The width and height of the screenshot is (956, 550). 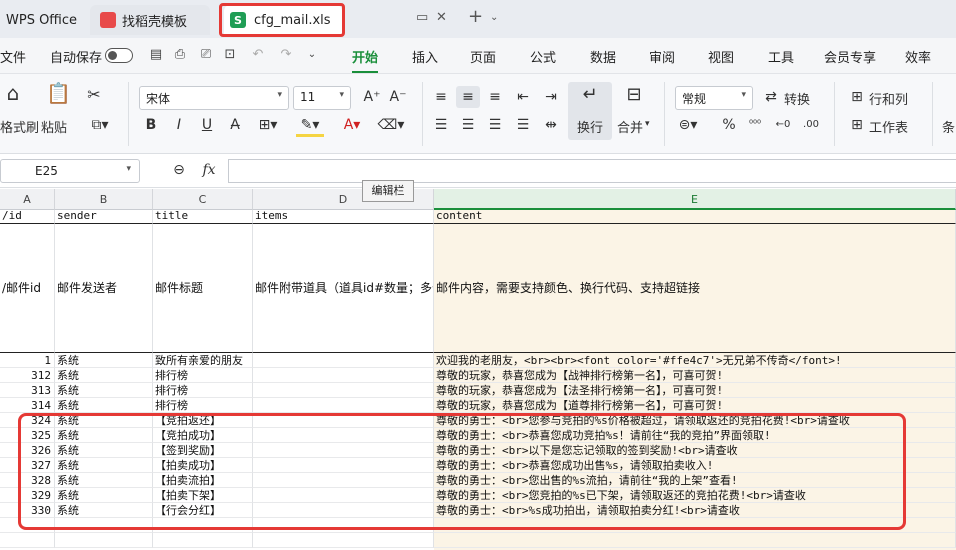 I want to click on tab-templates: 找稻壳模板, so click(x=150, y=20).